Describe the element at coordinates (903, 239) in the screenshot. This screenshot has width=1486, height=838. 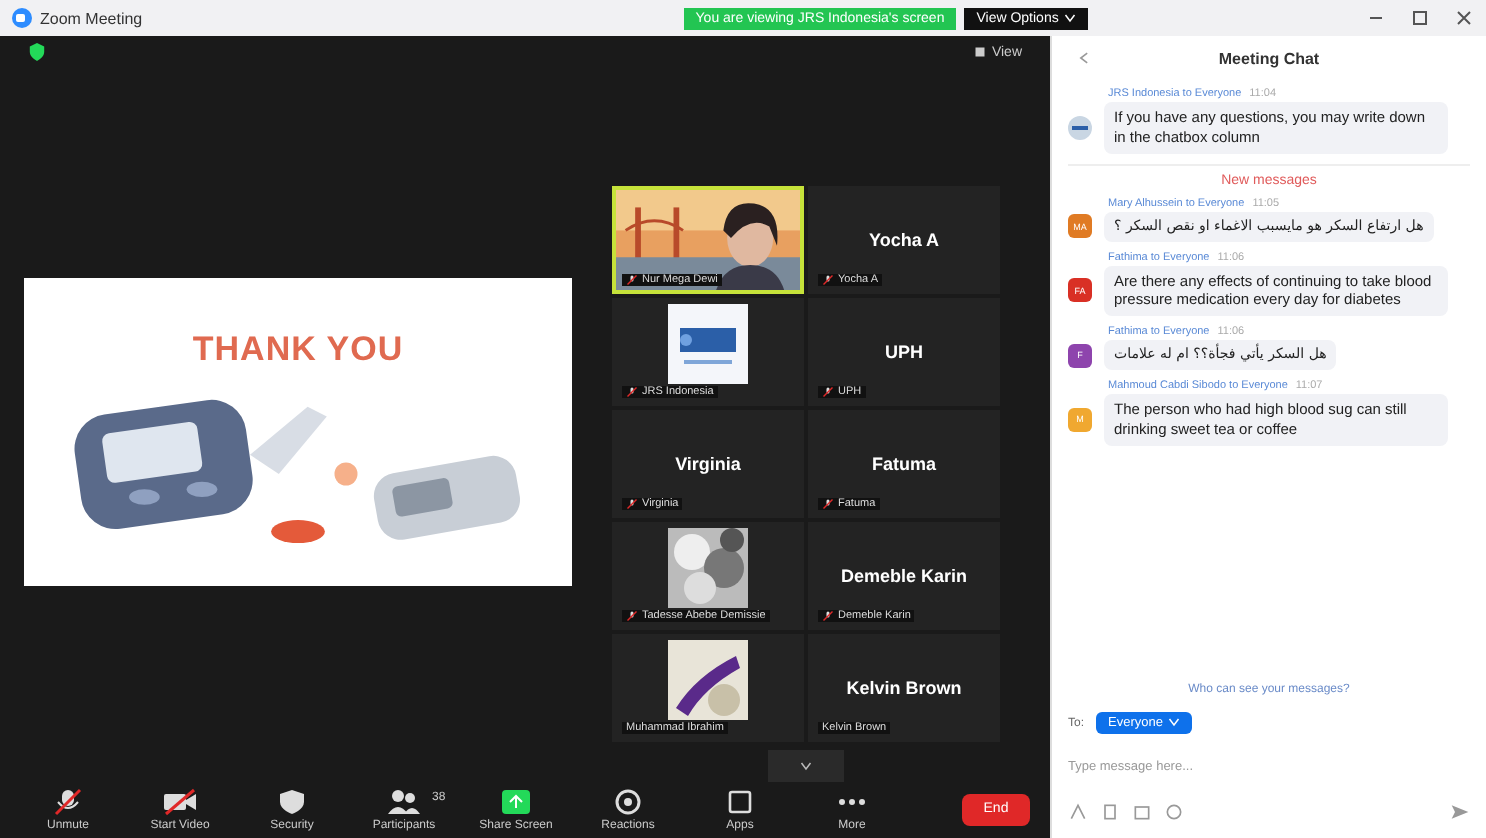
I see `participant-name: Yocha A` at that location.